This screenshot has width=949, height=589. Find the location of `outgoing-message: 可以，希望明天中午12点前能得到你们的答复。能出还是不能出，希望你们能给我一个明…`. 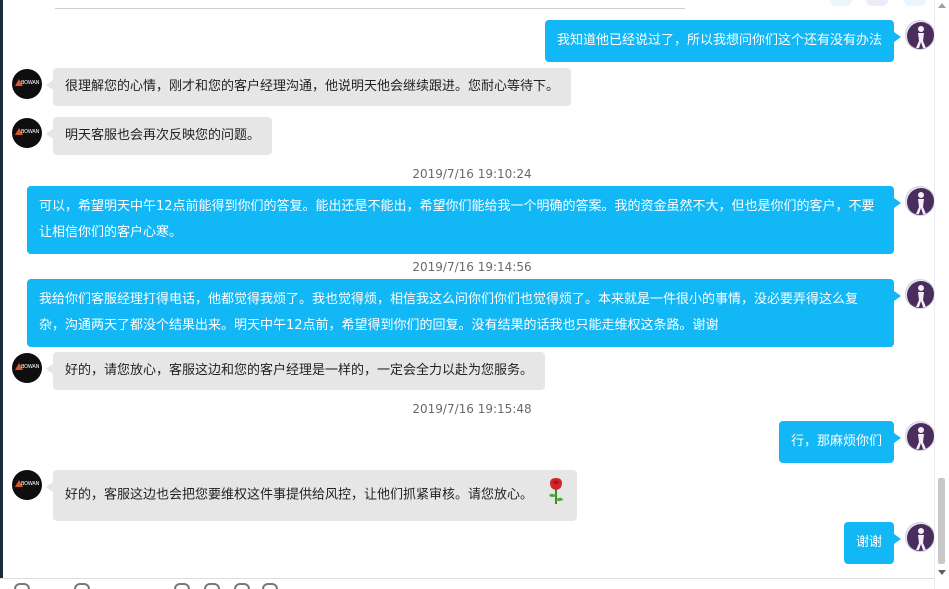

outgoing-message: 可以，希望明天中午12点前能得到你们的答复。能出还是不能出，希望你们能给我一个明… is located at coordinates (464, 220).